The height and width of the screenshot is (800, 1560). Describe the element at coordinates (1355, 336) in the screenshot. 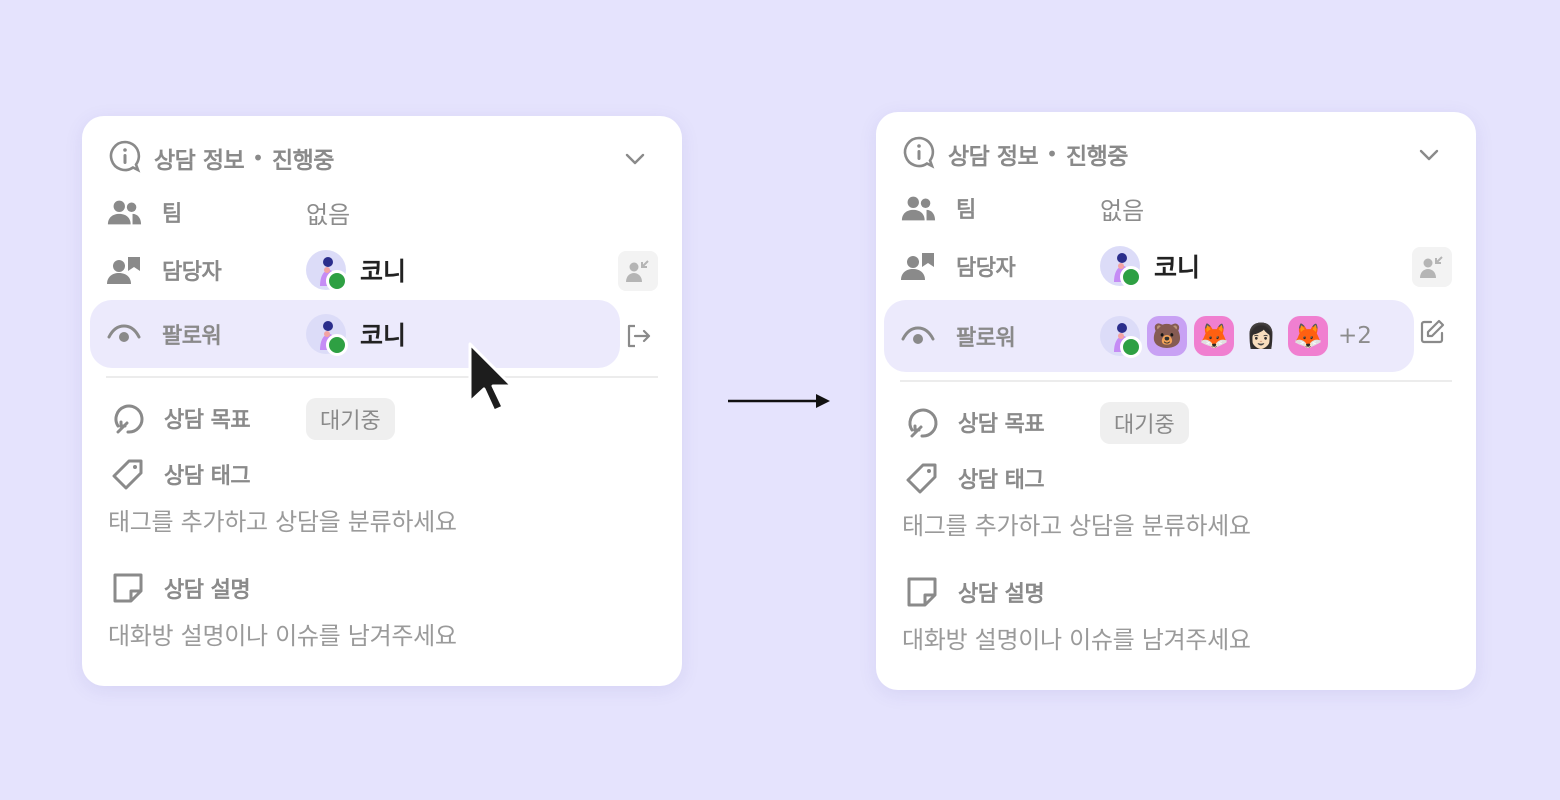

I see `more-followers-count: +2` at that location.